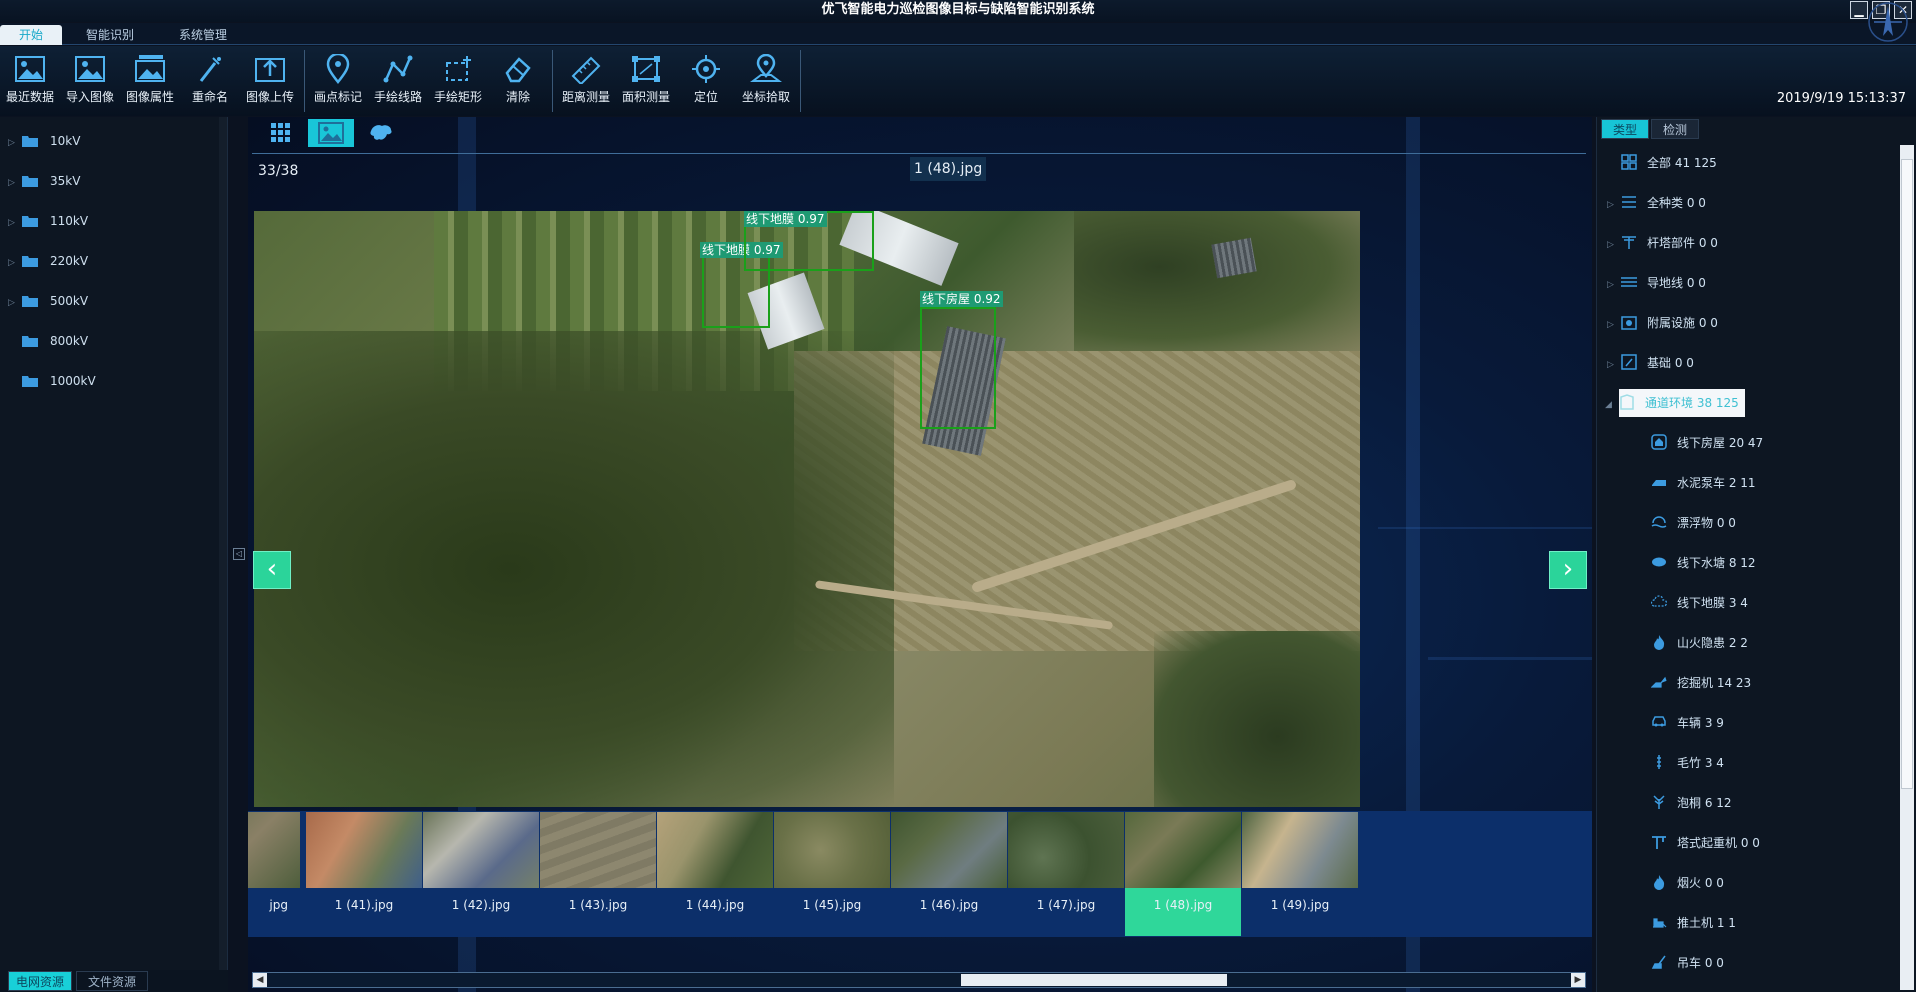 The image size is (1916, 992). What do you see at coordinates (1300, 874) in the screenshot?
I see `thumbnail: 1 (49).jpg` at bounding box center [1300, 874].